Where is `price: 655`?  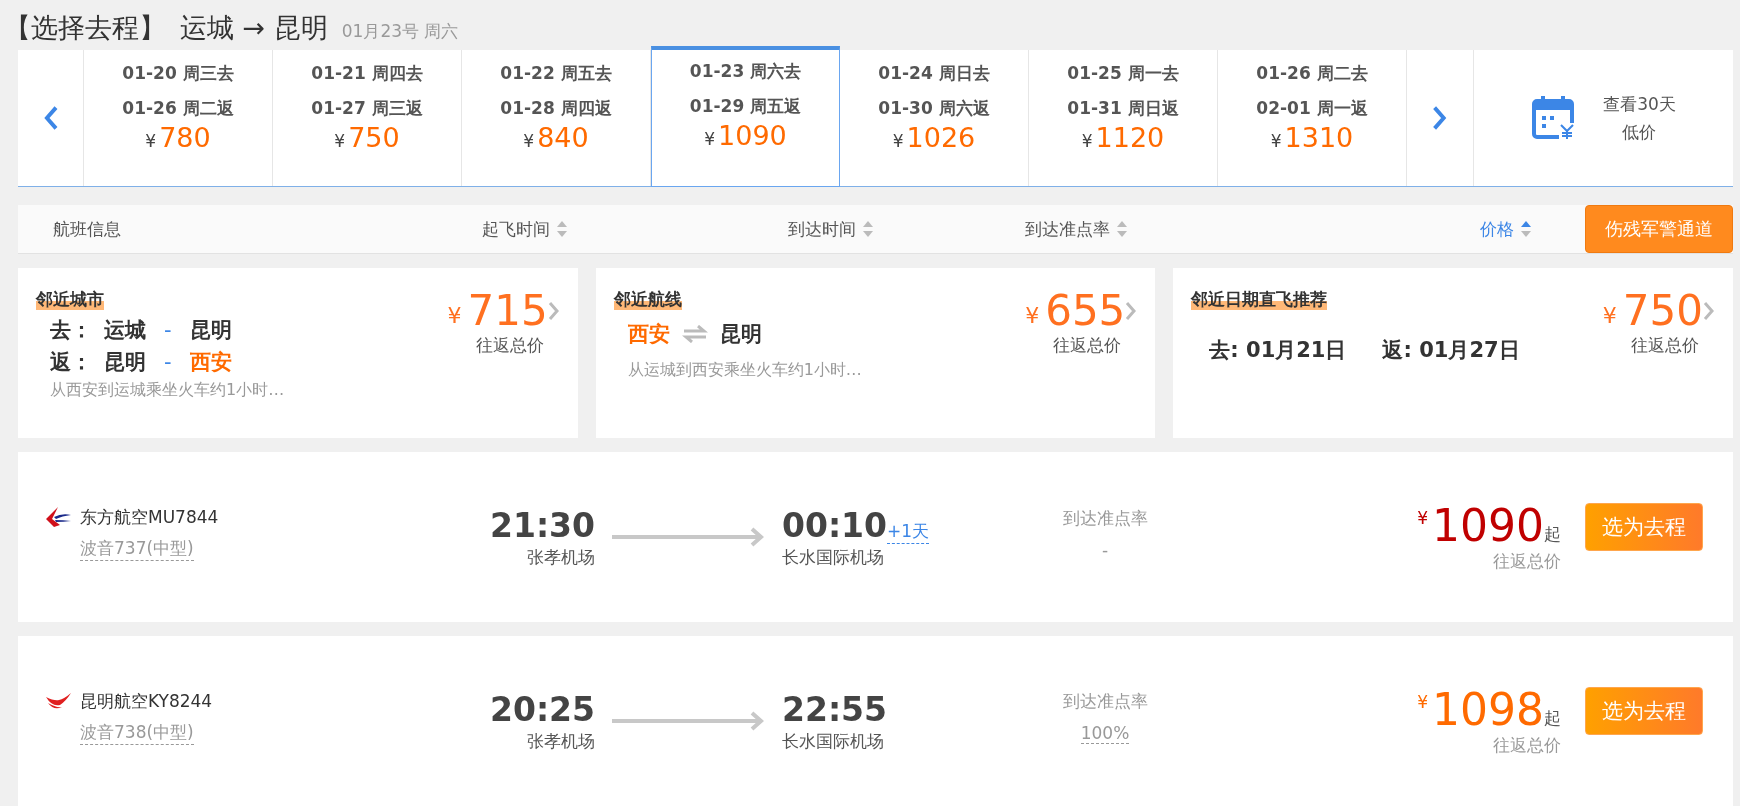
price: 655 is located at coordinates (1085, 311).